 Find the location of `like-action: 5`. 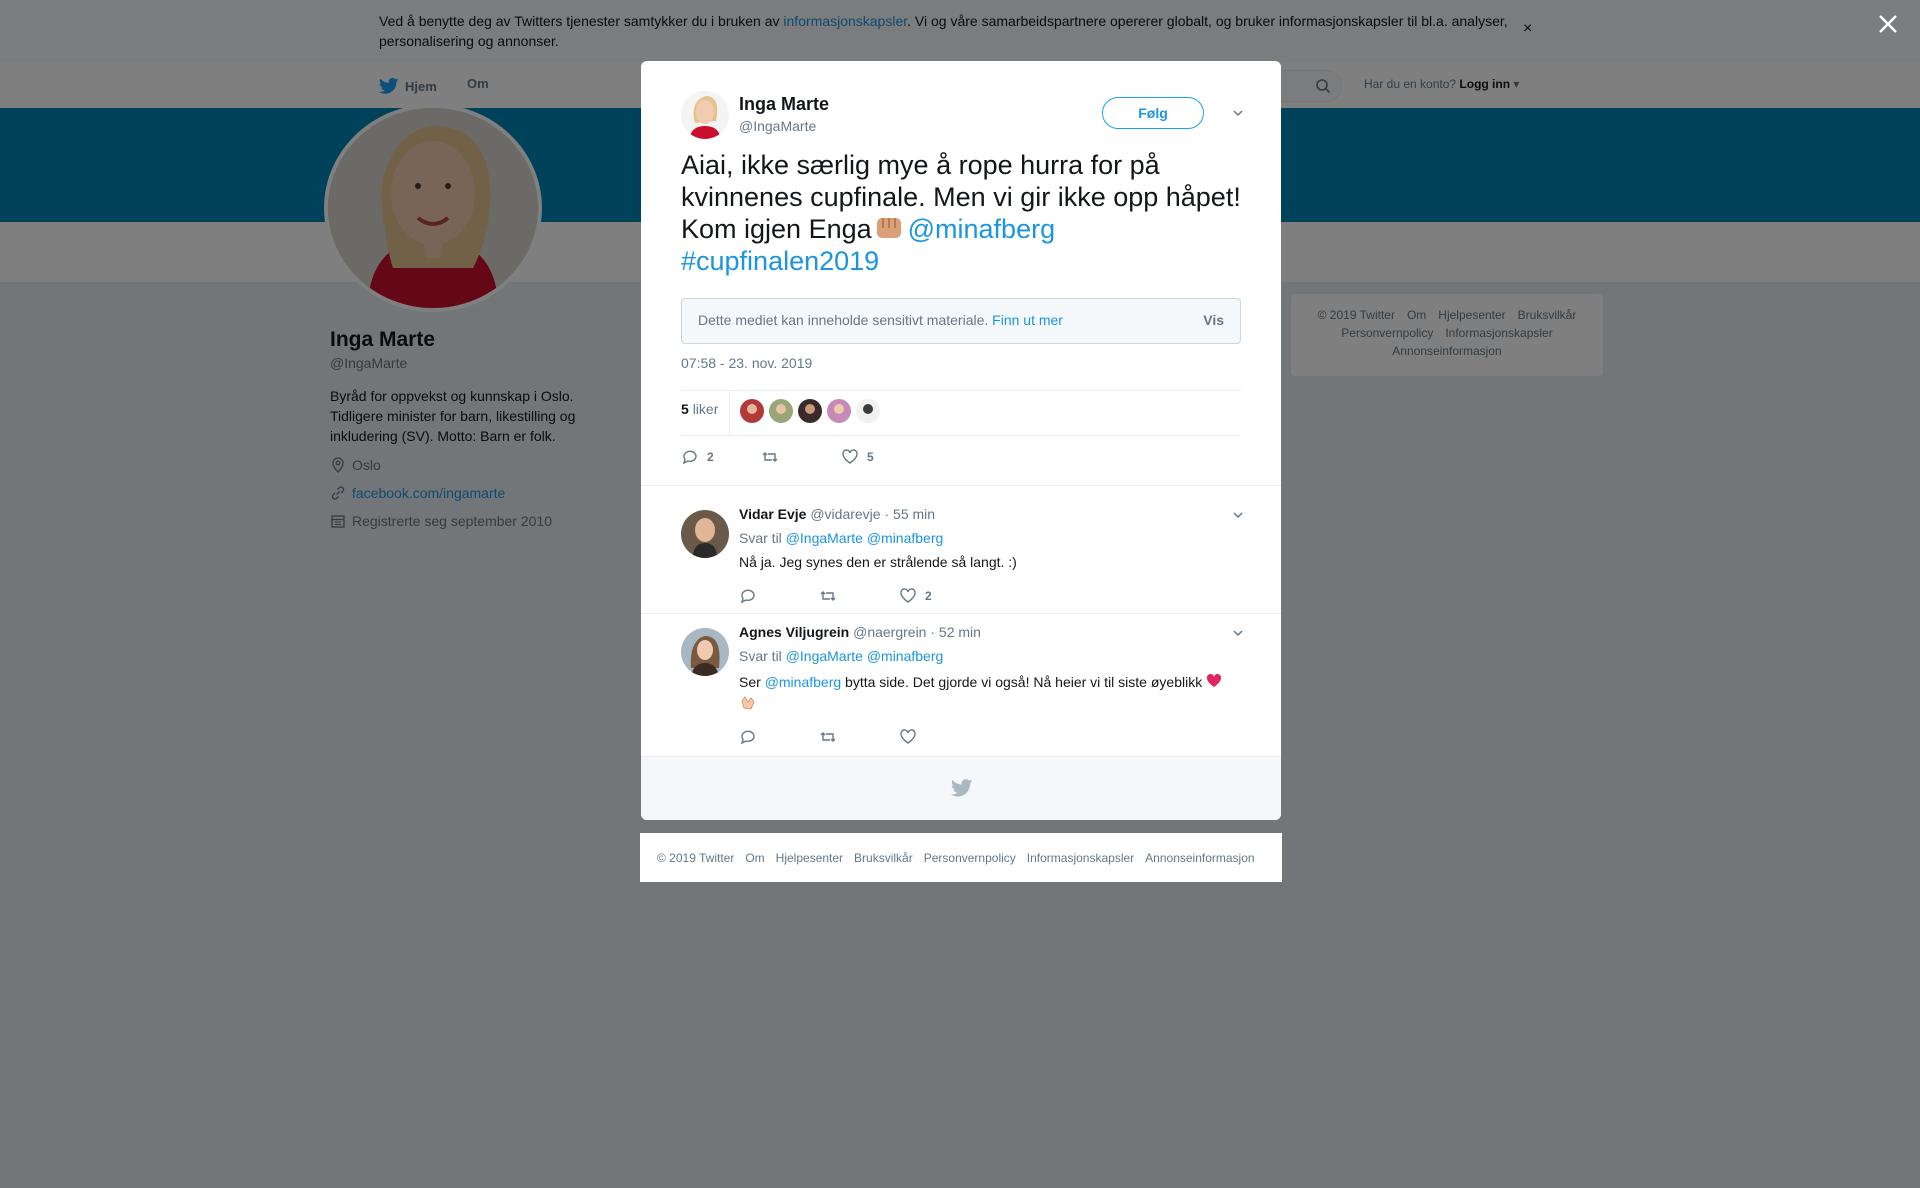

like-action: 5 is located at coordinates (857, 457).